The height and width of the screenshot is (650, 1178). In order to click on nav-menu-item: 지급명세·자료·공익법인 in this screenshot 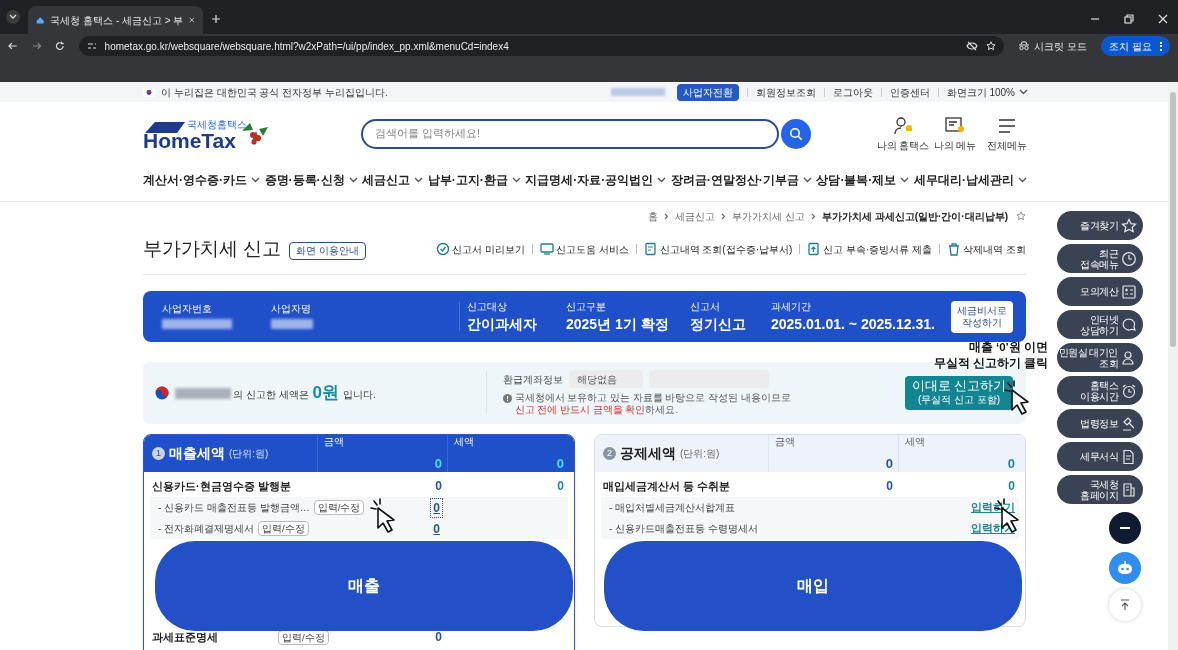, I will do `click(596, 180)`.